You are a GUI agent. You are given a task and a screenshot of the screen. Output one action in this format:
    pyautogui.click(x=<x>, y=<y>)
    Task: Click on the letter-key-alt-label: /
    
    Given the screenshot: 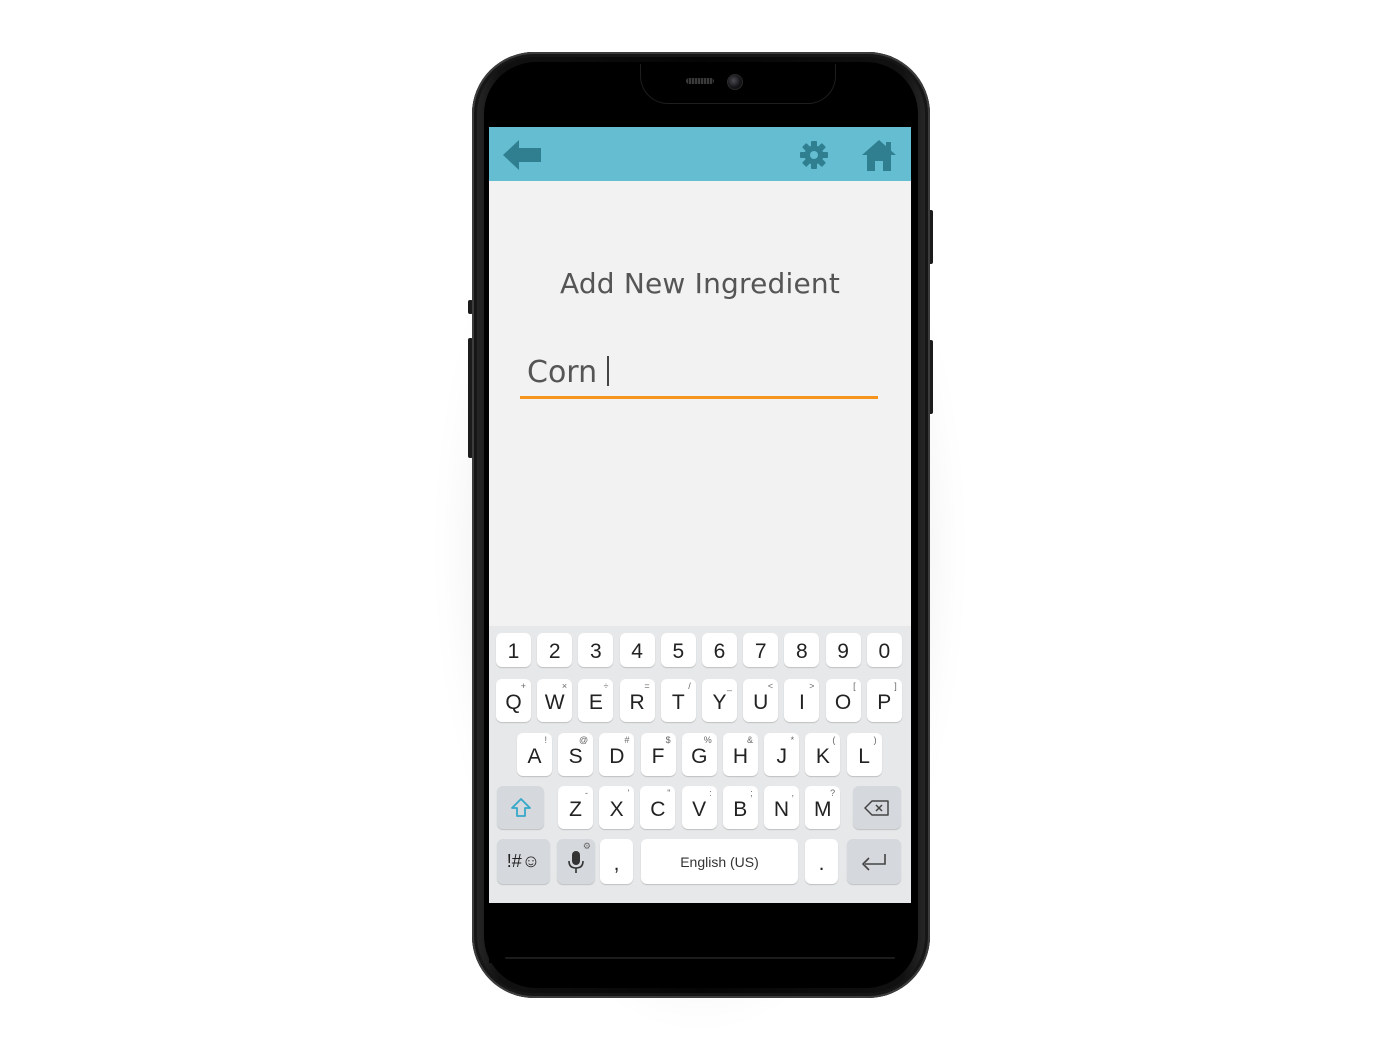 What is the action you would take?
    pyautogui.click(x=689, y=686)
    